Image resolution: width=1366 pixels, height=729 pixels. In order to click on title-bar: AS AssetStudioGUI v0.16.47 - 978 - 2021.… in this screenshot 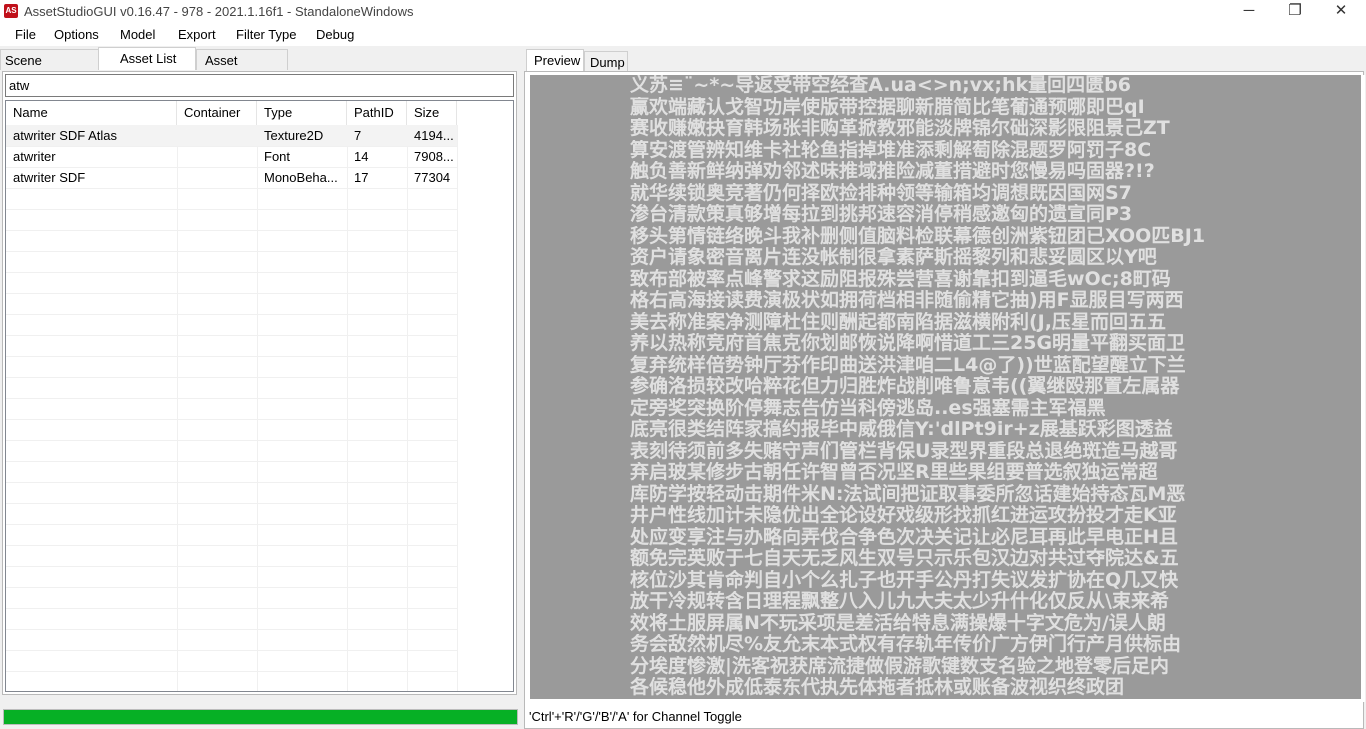, I will do `click(683, 12)`.